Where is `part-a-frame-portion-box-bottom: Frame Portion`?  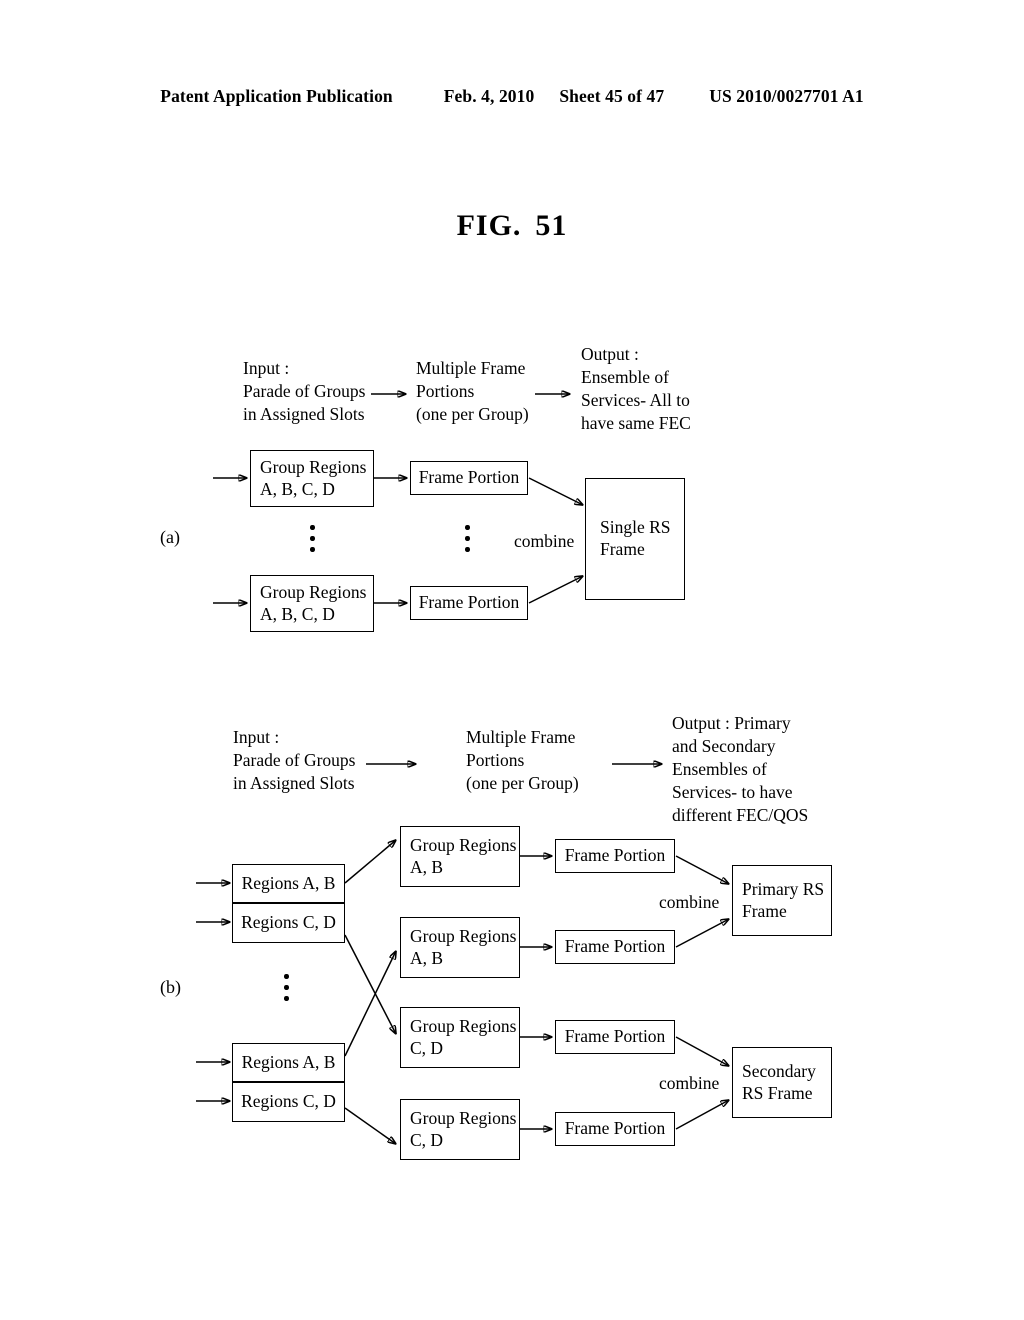
part-a-frame-portion-box-bottom: Frame Portion is located at coordinates (469, 603).